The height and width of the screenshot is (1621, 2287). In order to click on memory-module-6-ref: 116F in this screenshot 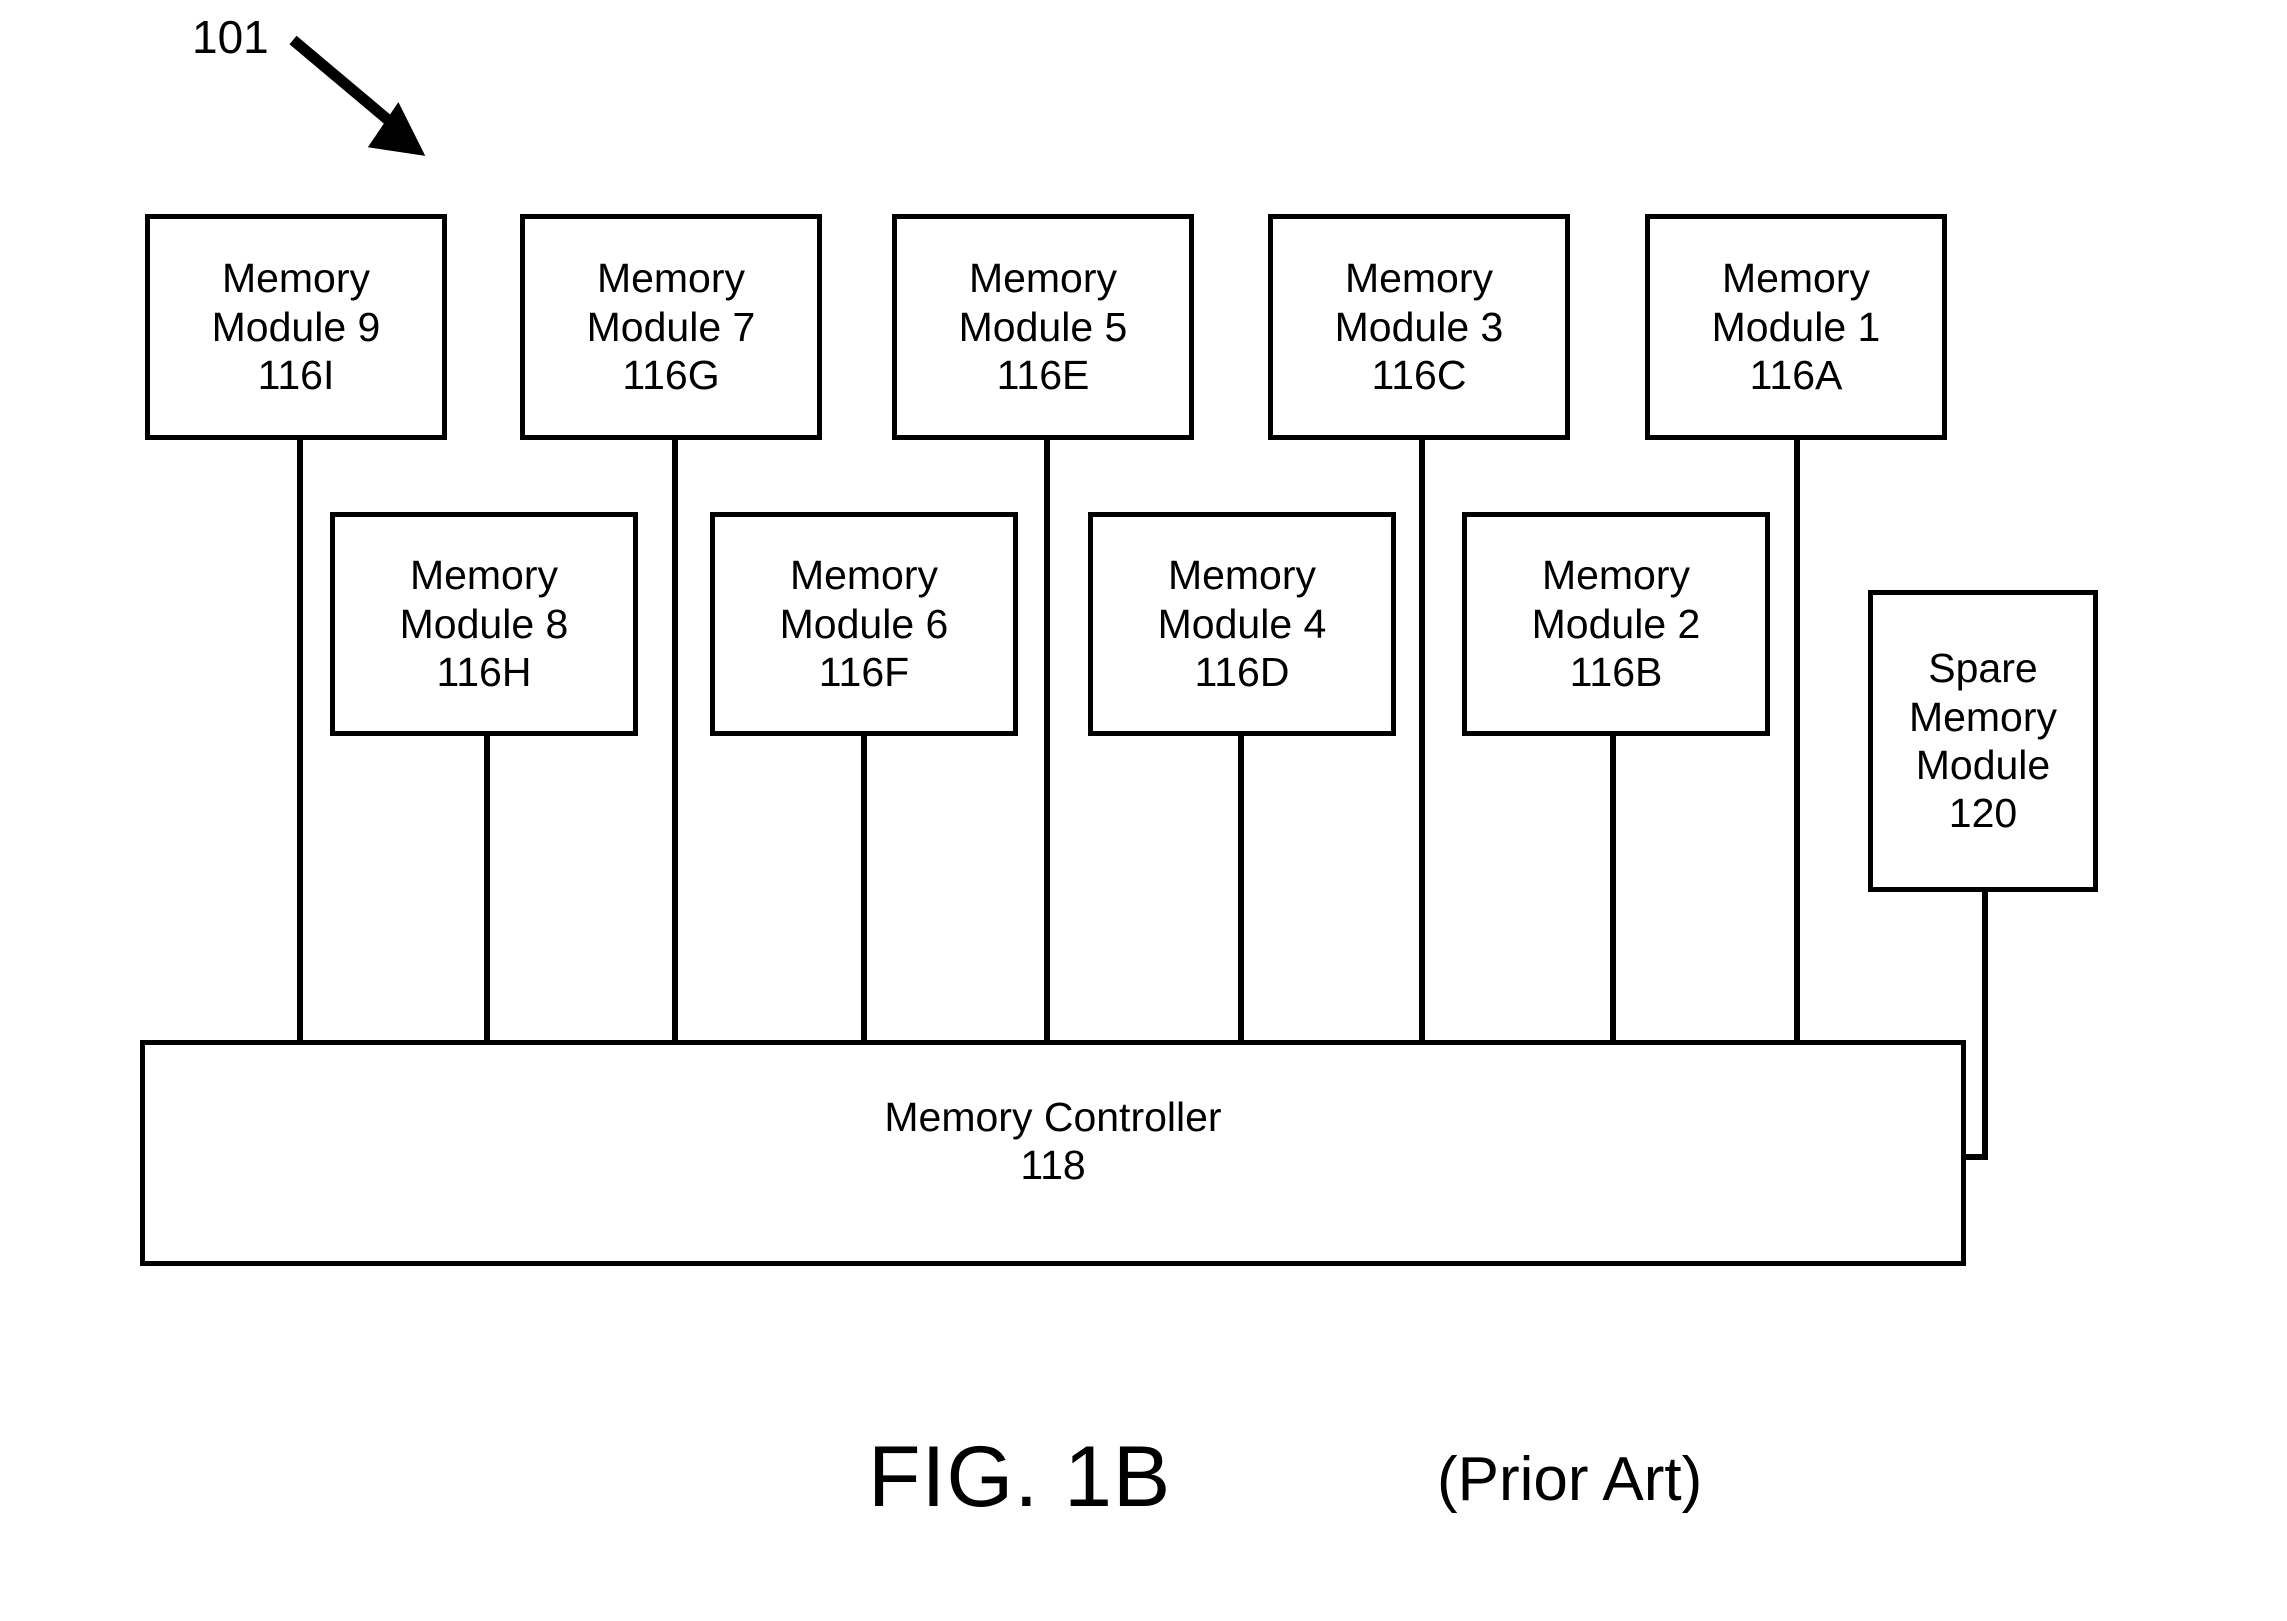, I will do `click(864, 672)`.